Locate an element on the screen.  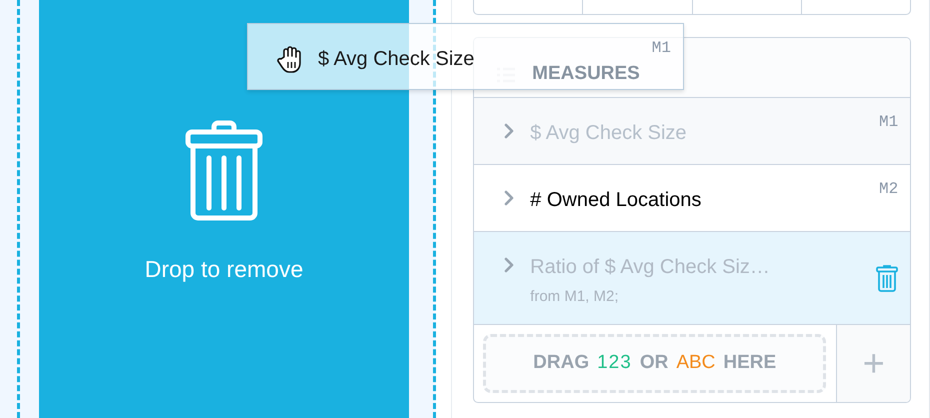
measure-row: $ Avg Check Size M1 is located at coordinates (692, 131).